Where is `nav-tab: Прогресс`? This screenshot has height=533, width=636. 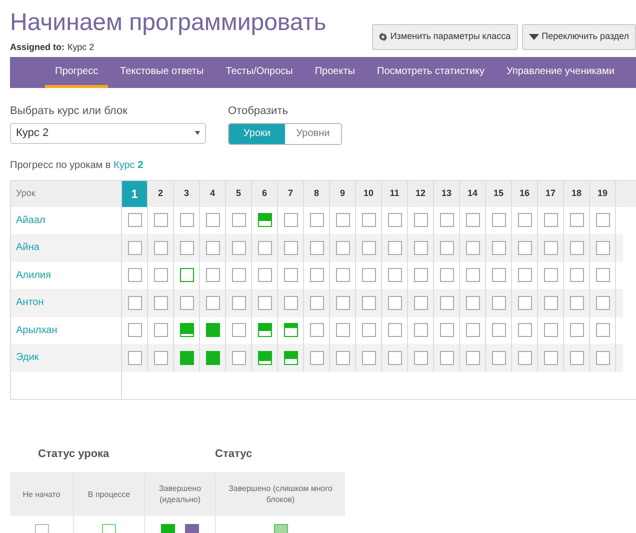
nav-tab: Прогресс is located at coordinates (76, 72).